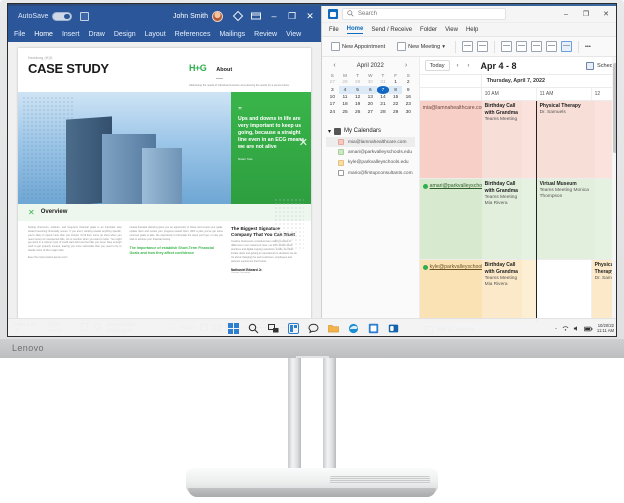 The height and width of the screenshot is (503, 624). What do you see at coordinates (333, 329) in the screenshot?
I see `file-explorer-icon` at bounding box center [333, 329].